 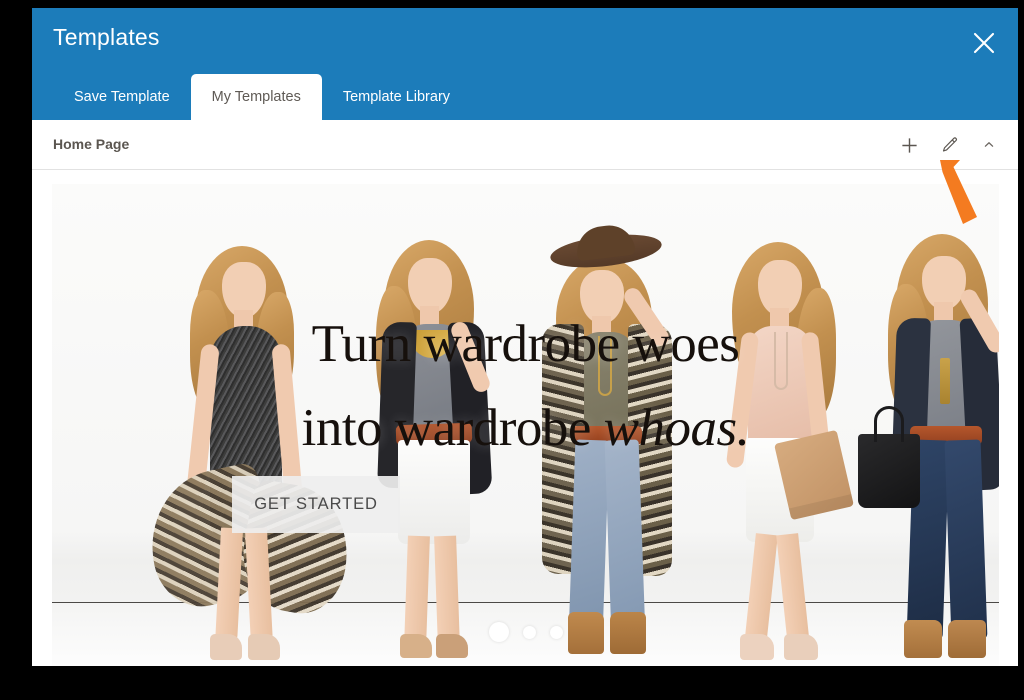 I want to click on tab-save-template-label: Save Template, so click(x=122, y=97).